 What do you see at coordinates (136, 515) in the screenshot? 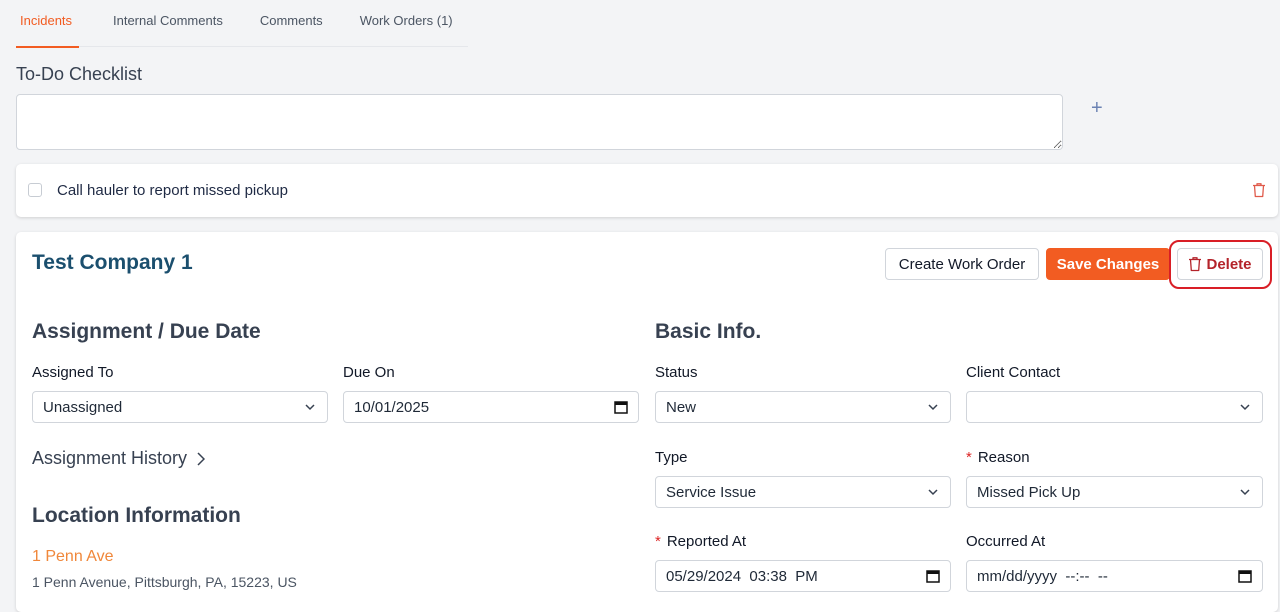
I see `location-section-title: Location Information` at bounding box center [136, 515].